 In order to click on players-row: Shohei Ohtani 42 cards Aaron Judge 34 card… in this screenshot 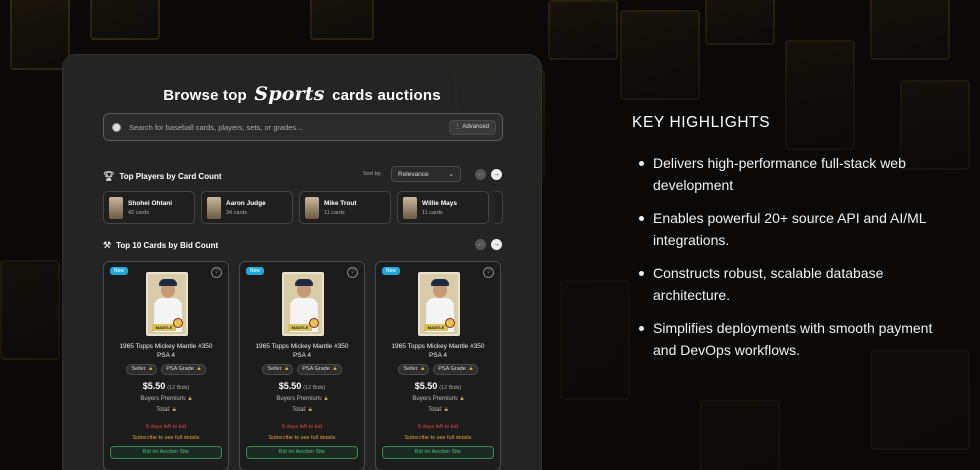, I will do `click(303, 207)`.